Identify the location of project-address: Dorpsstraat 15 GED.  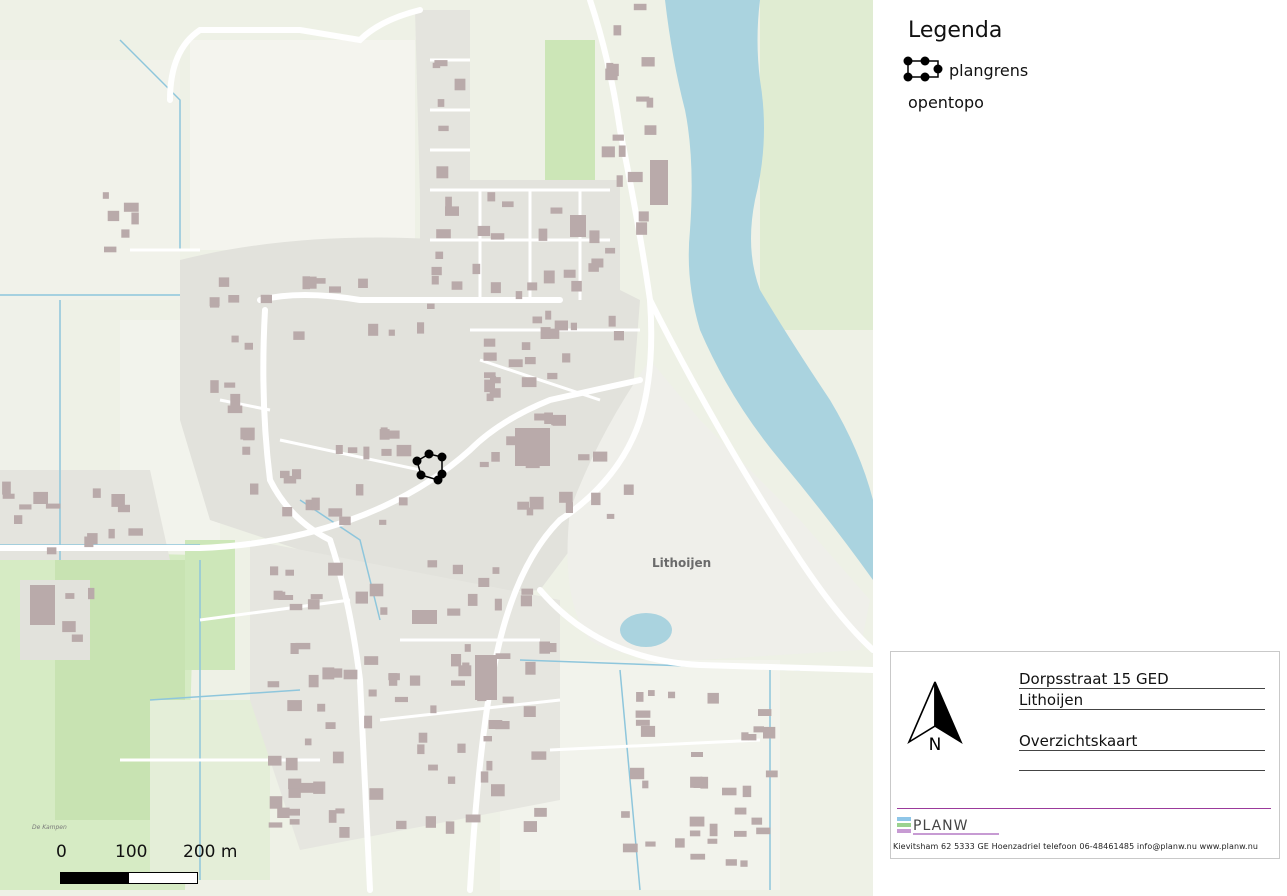
(1142, 679).